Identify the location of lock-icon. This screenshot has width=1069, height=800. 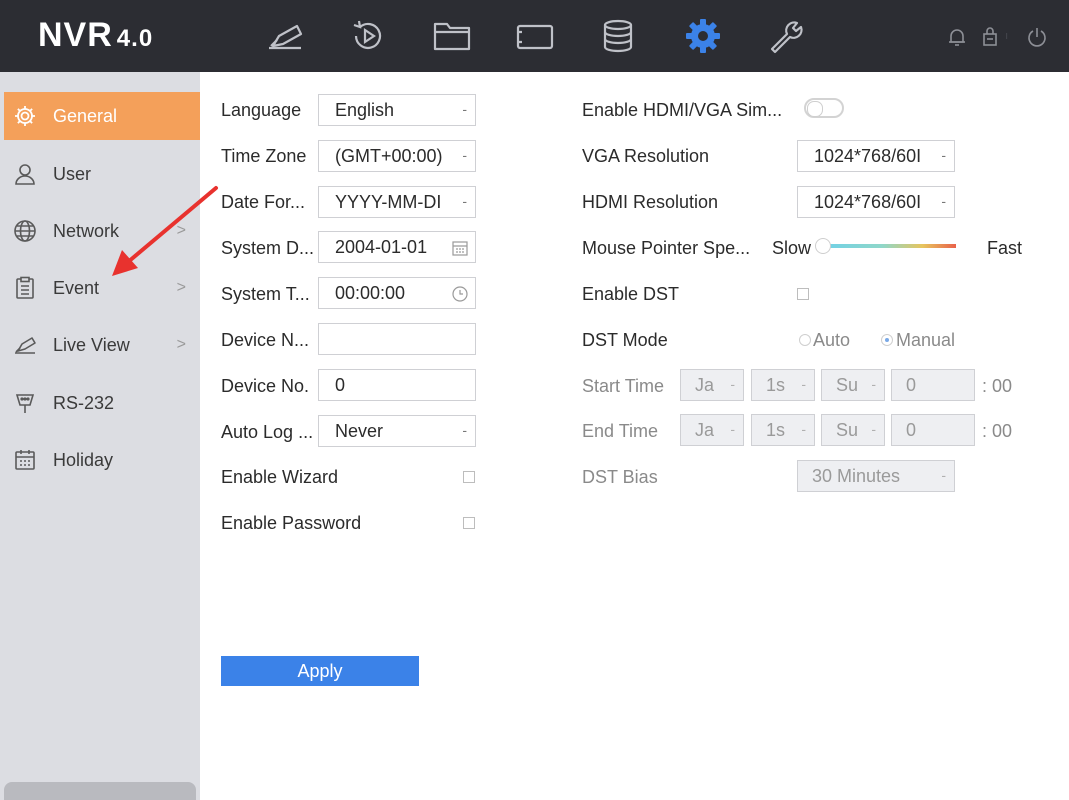
(990, 39).